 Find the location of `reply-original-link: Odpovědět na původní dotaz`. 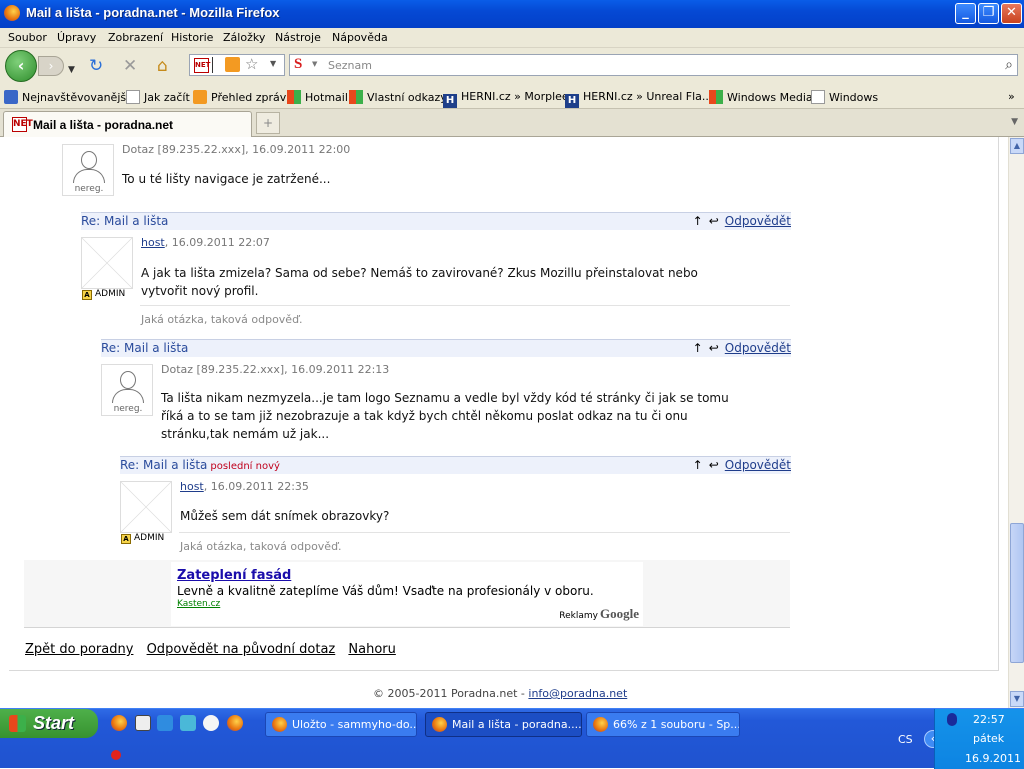

reply-original-link: Odpovědět na původní dotaz is located at coordinates (241, 649).